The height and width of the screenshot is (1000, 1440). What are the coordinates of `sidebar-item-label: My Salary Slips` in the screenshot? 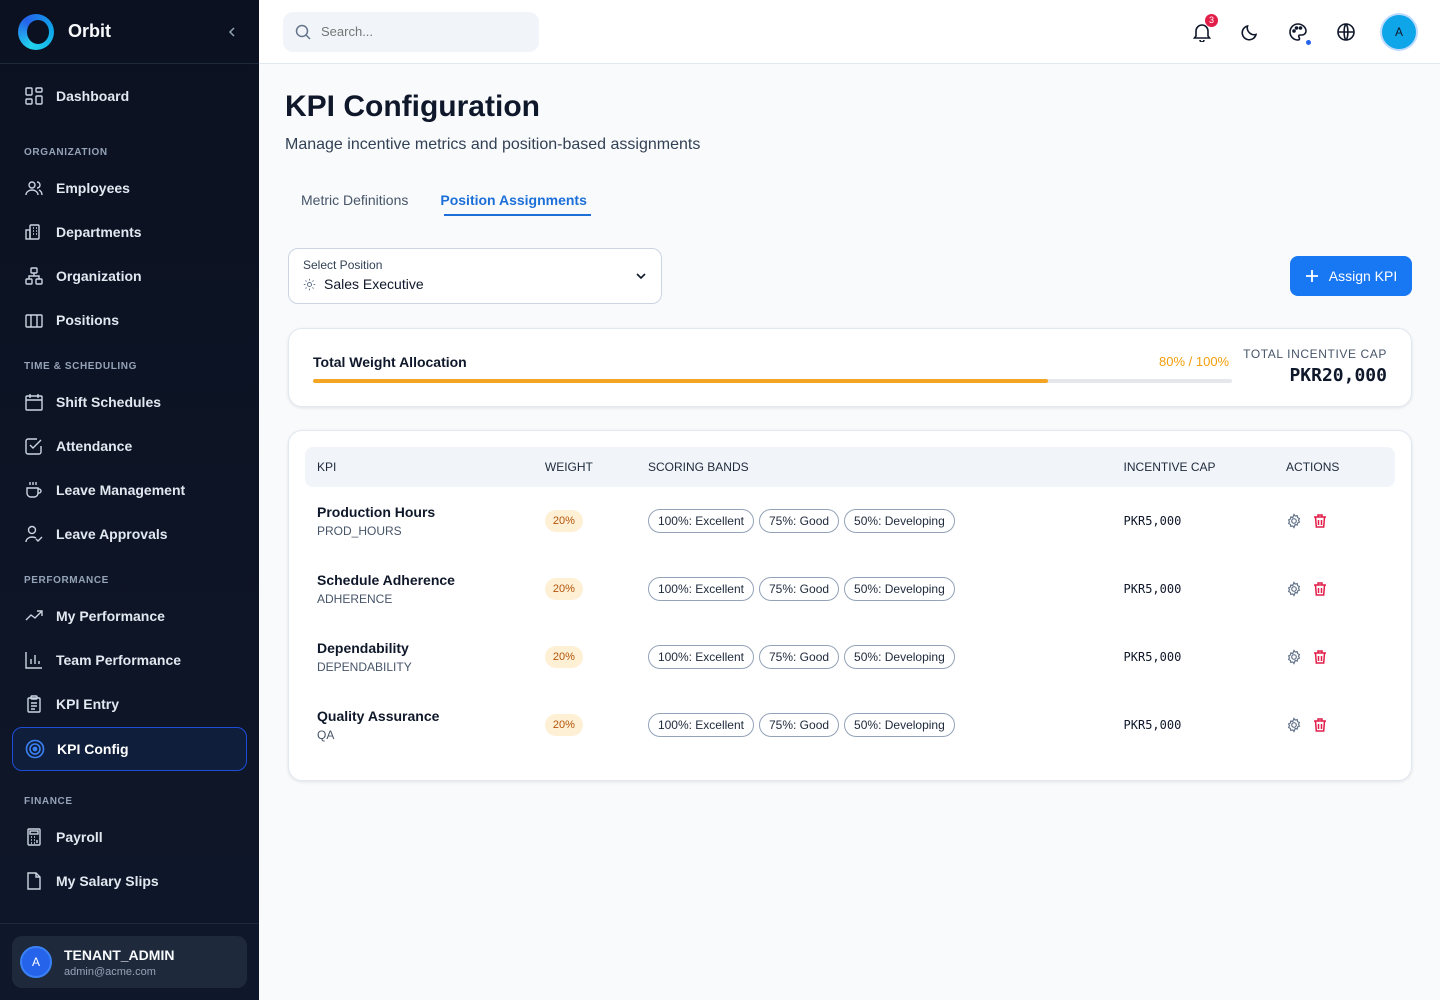 It's located at (107, 881).